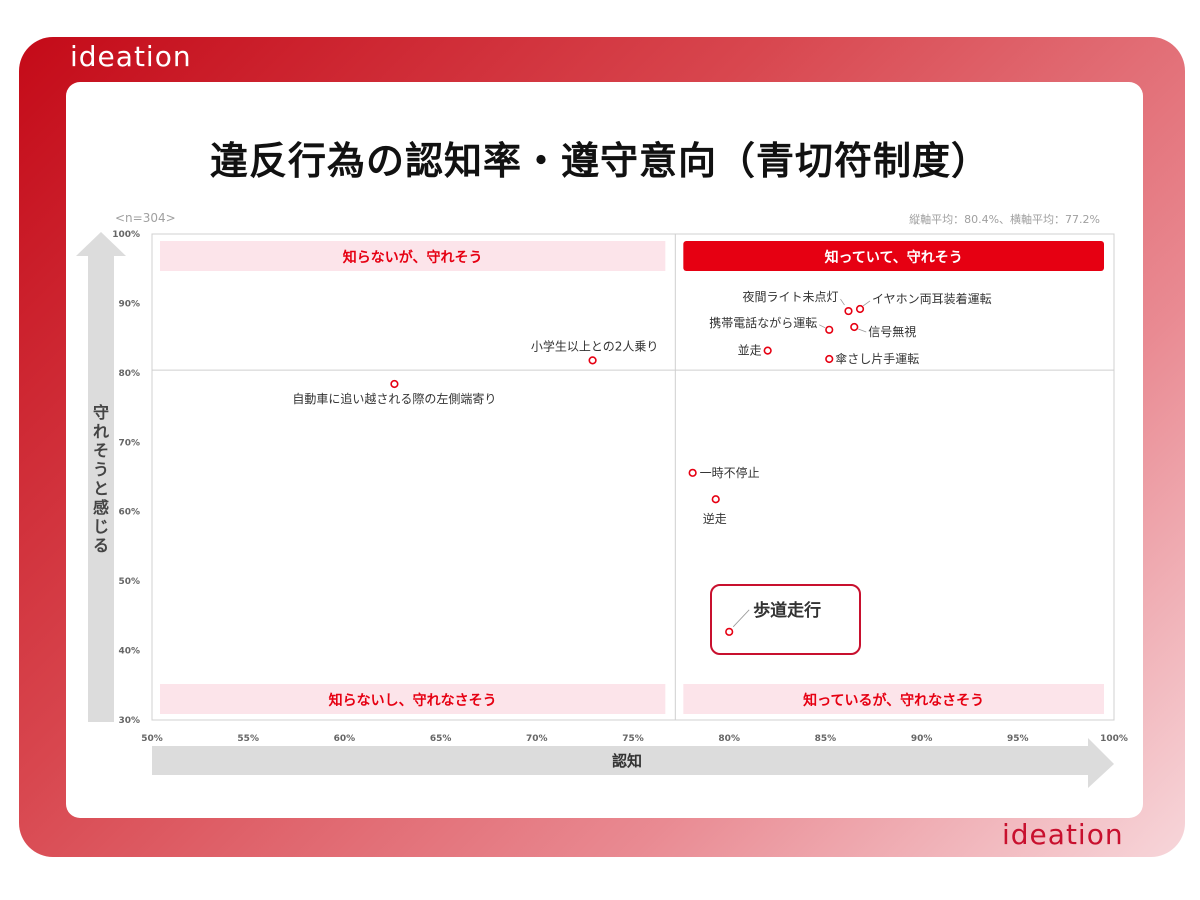  I want to click on x-tick-label: 55%, so click(248, 739).